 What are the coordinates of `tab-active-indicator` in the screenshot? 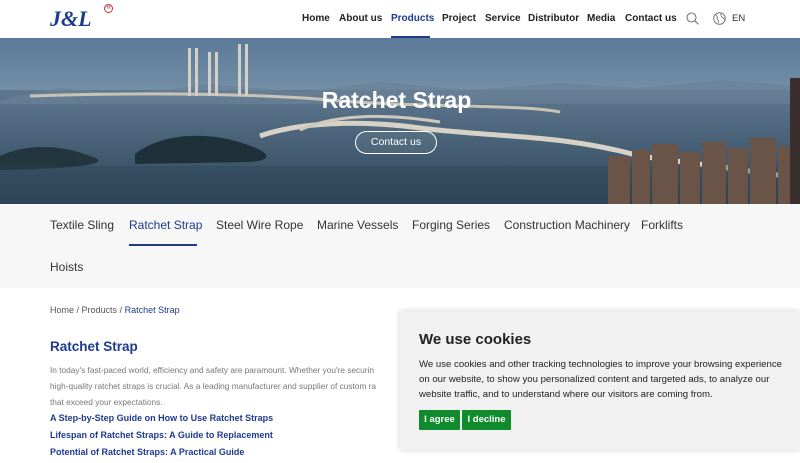 It's located at (163, 245).